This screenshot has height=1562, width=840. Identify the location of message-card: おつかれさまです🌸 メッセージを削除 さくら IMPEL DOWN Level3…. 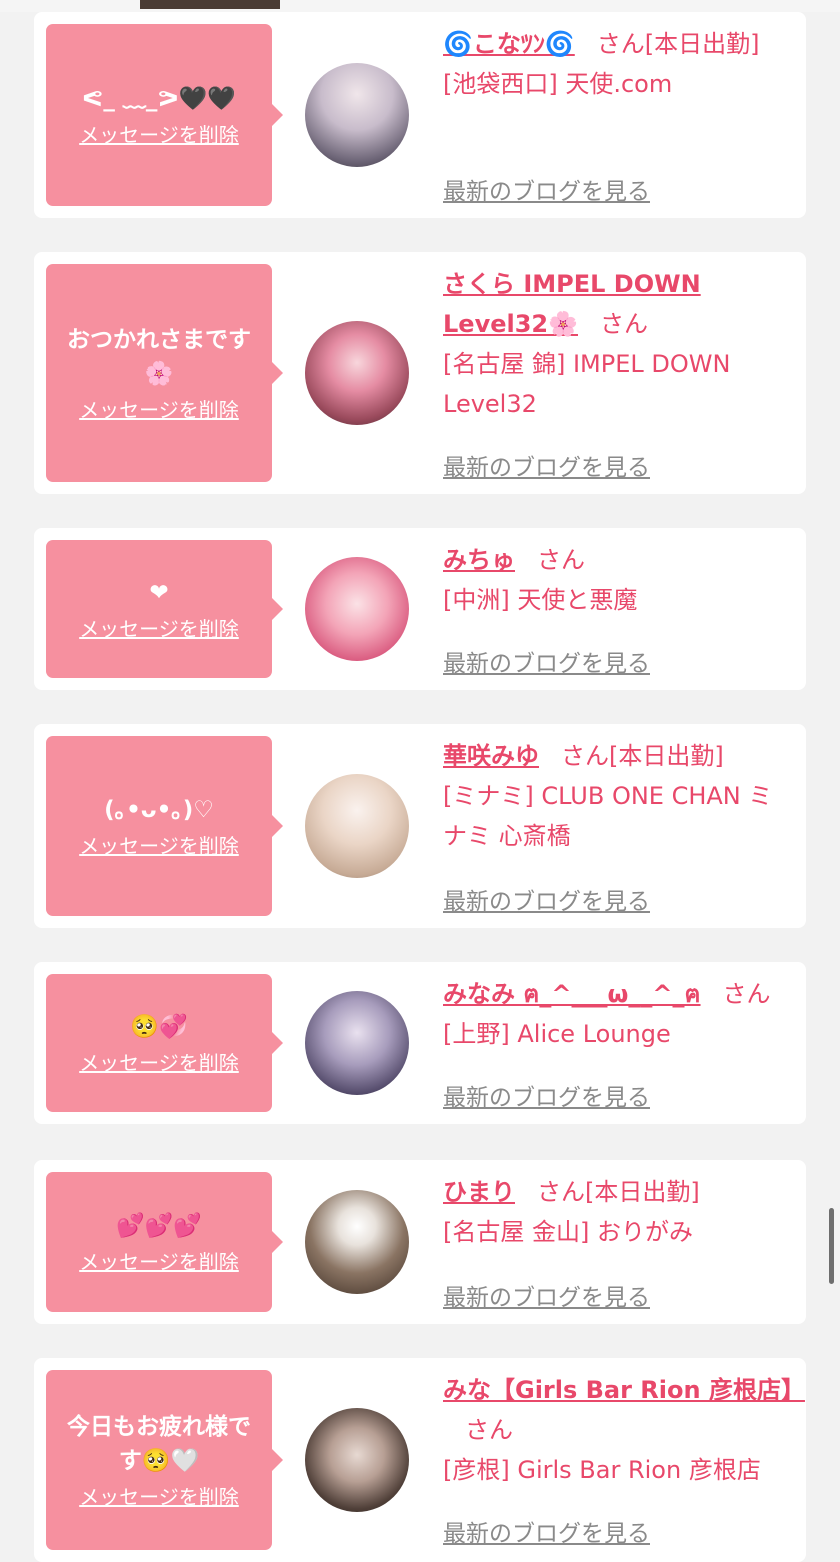
(420, 373).